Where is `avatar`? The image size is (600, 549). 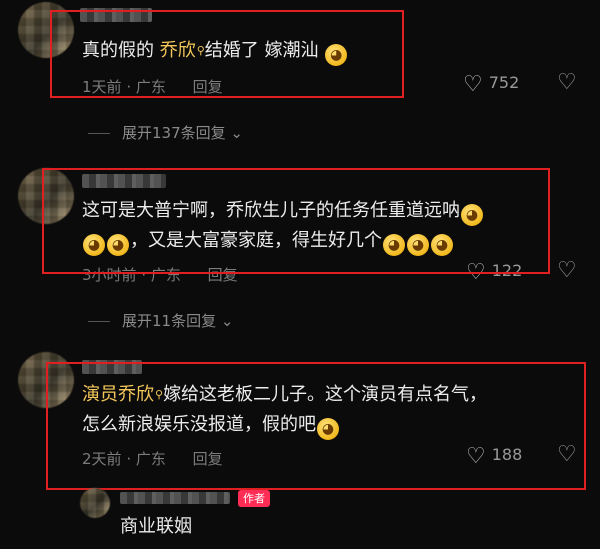 avatar is located at coordinates (95, 503).